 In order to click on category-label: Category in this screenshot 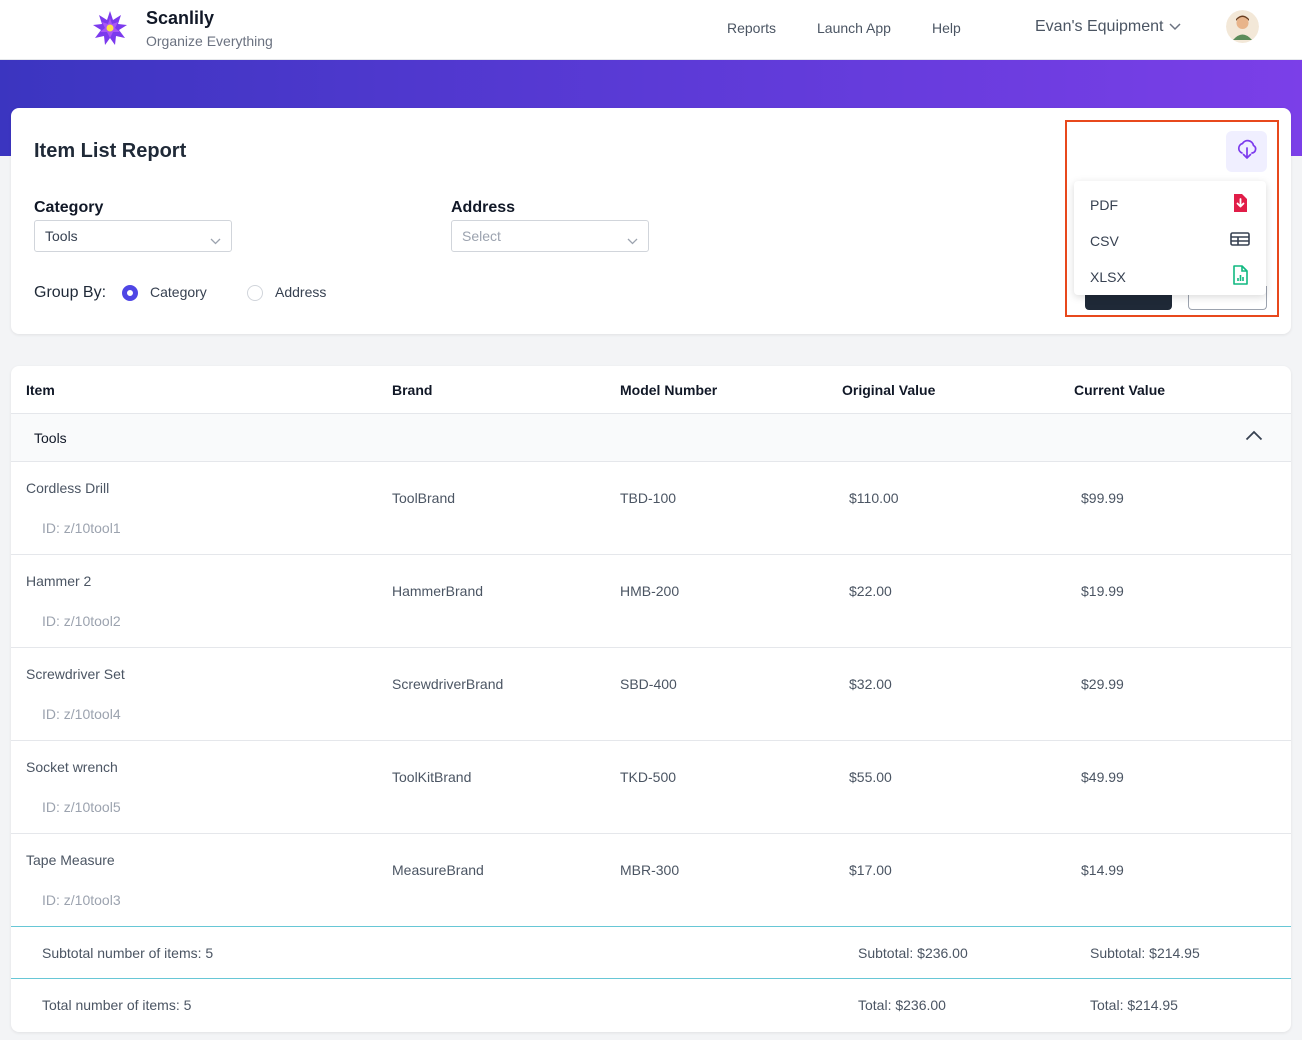, I will do `click(69, 207)`.